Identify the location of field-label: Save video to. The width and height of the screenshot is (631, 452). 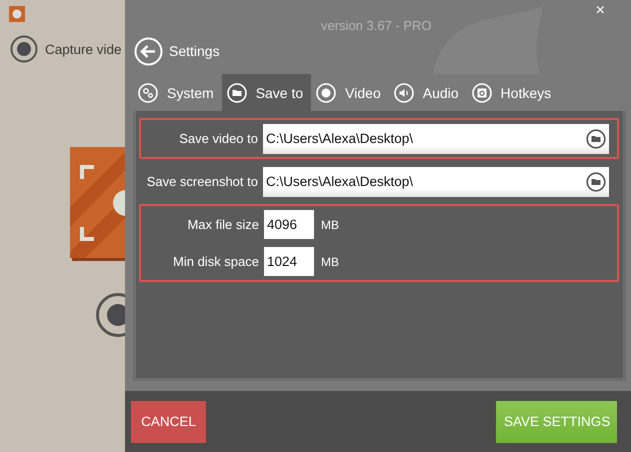
(218, 138).